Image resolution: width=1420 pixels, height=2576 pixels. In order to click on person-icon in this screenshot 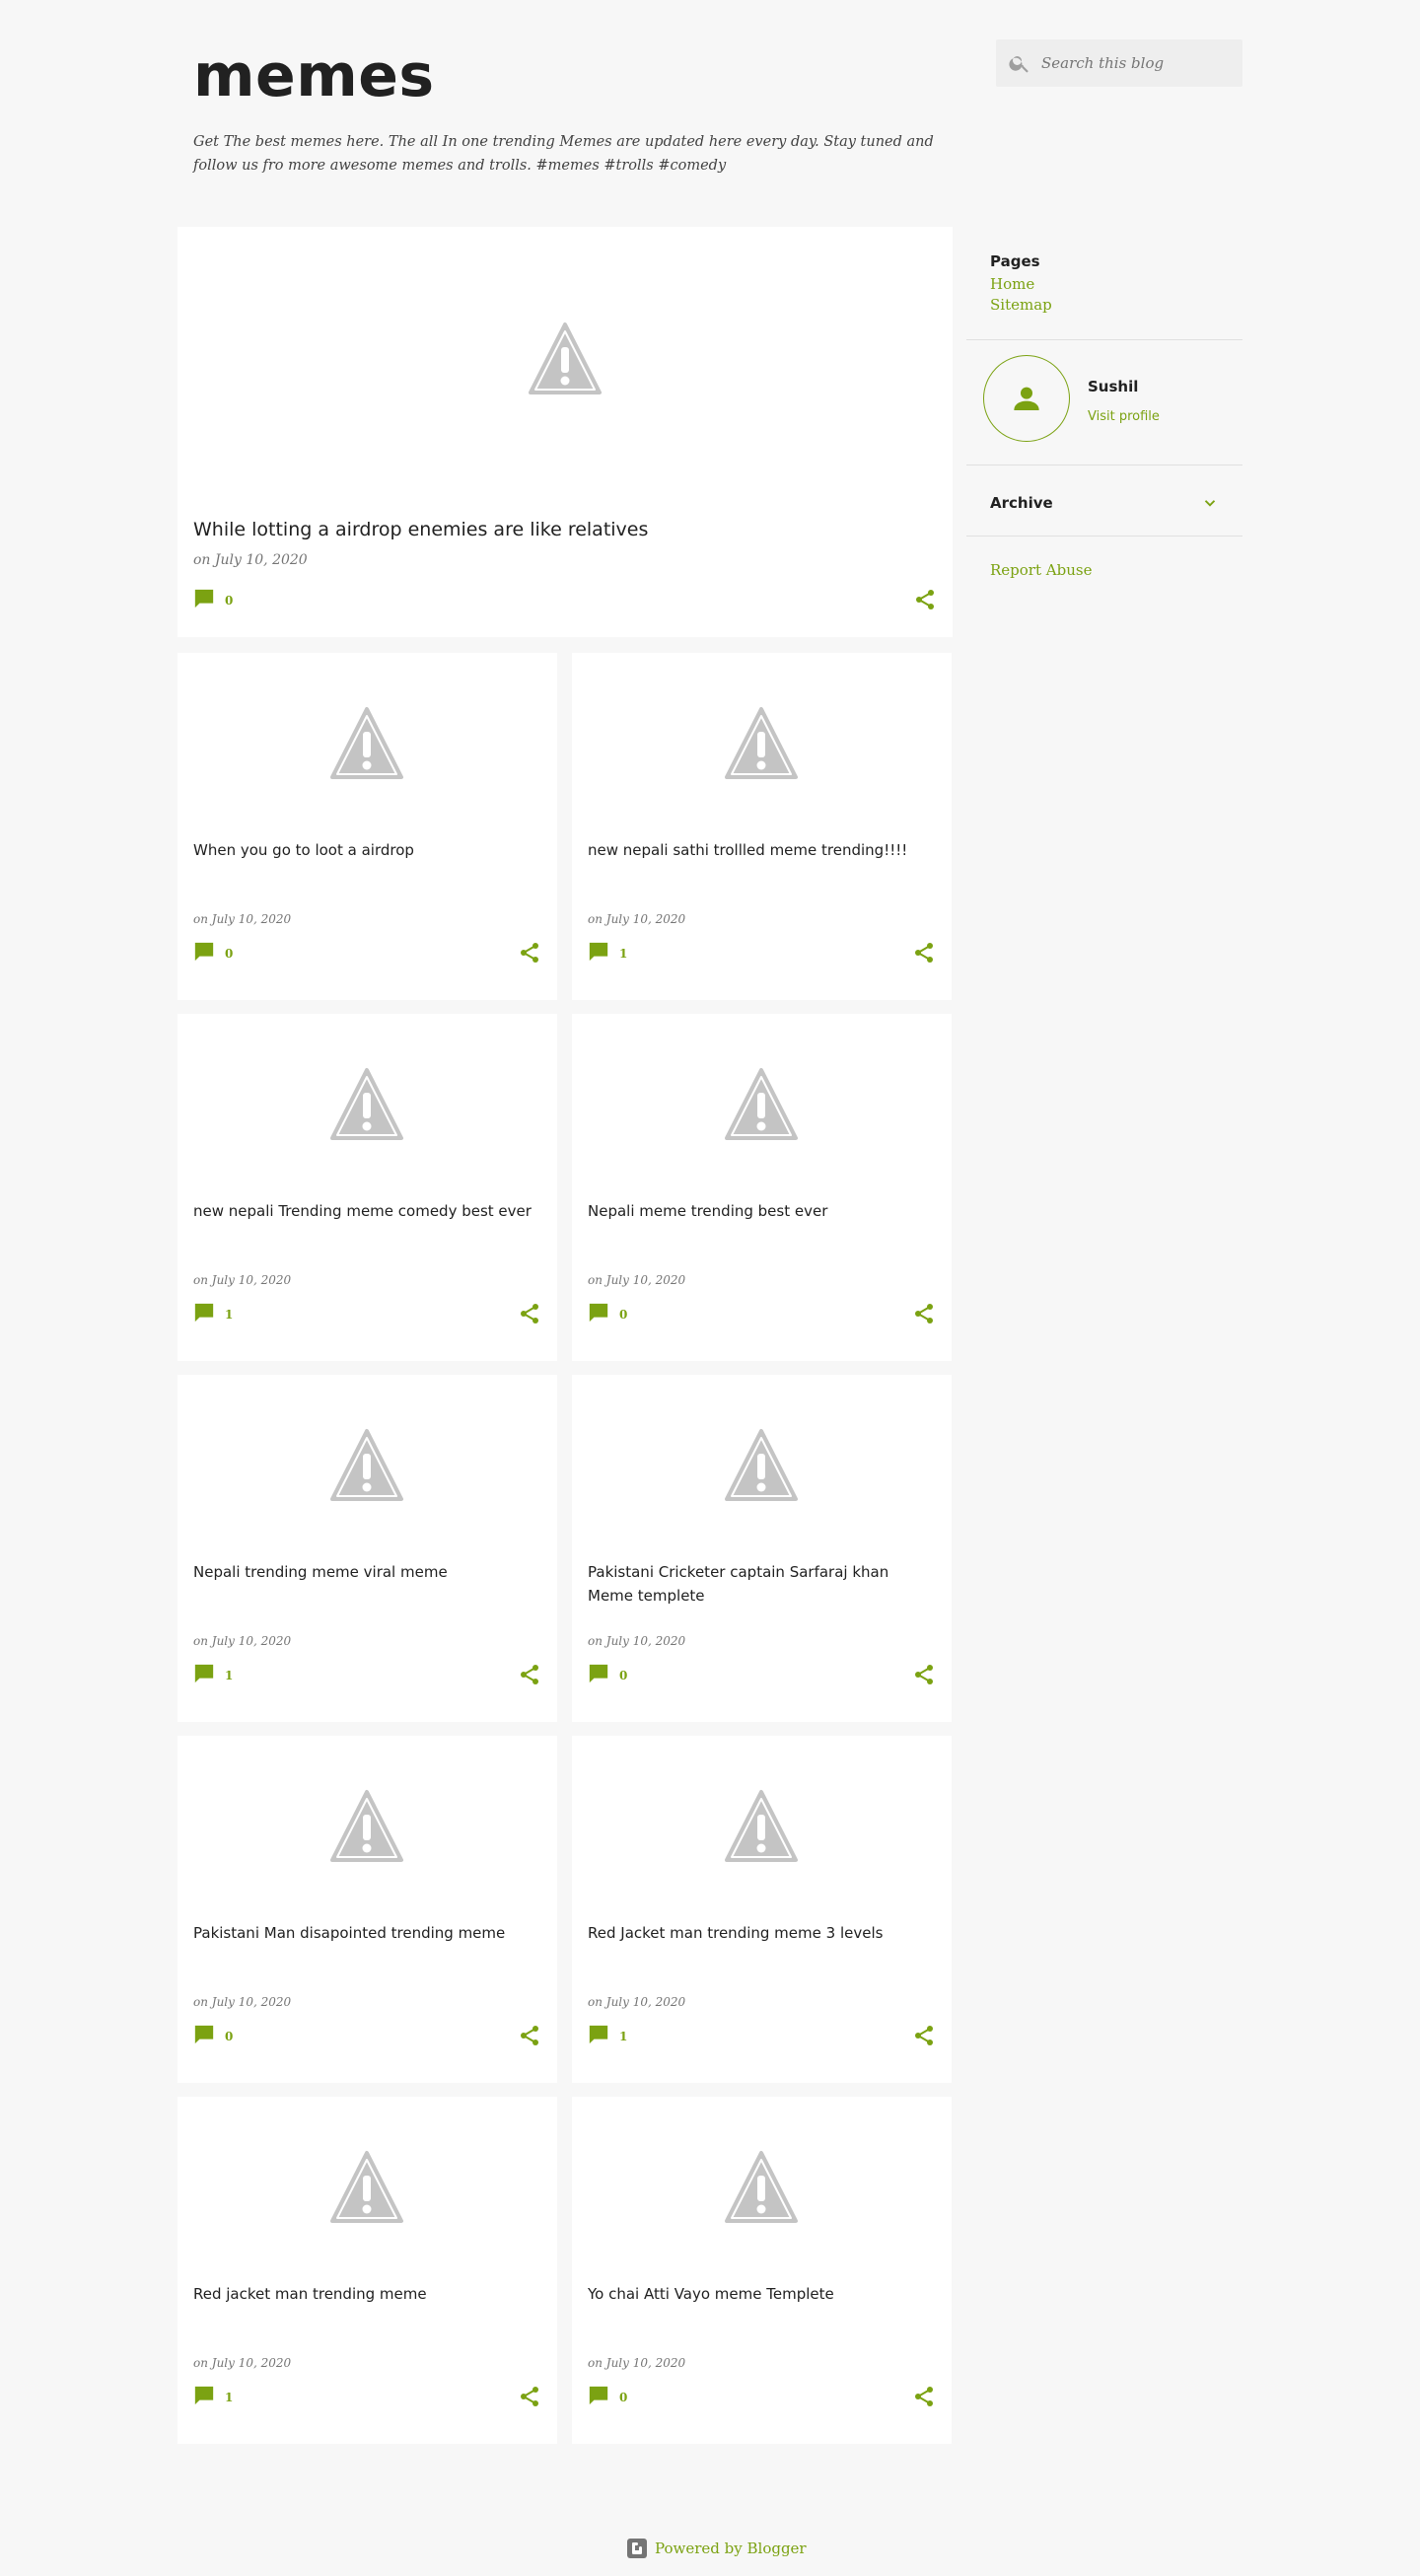, I will do `click(1027, 399)`.